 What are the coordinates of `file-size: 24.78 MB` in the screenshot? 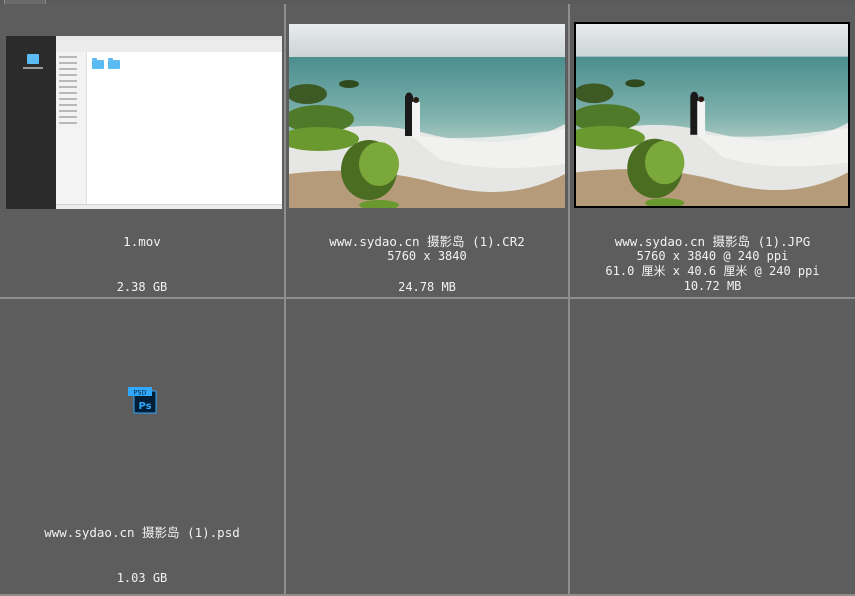 It's located at (427, 287).